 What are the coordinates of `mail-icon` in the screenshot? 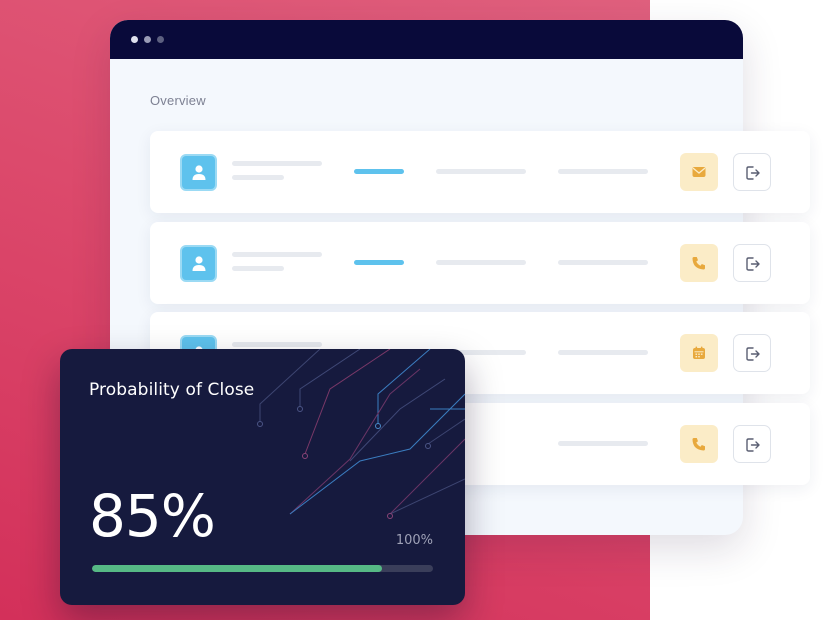 It's located at (699, 172).